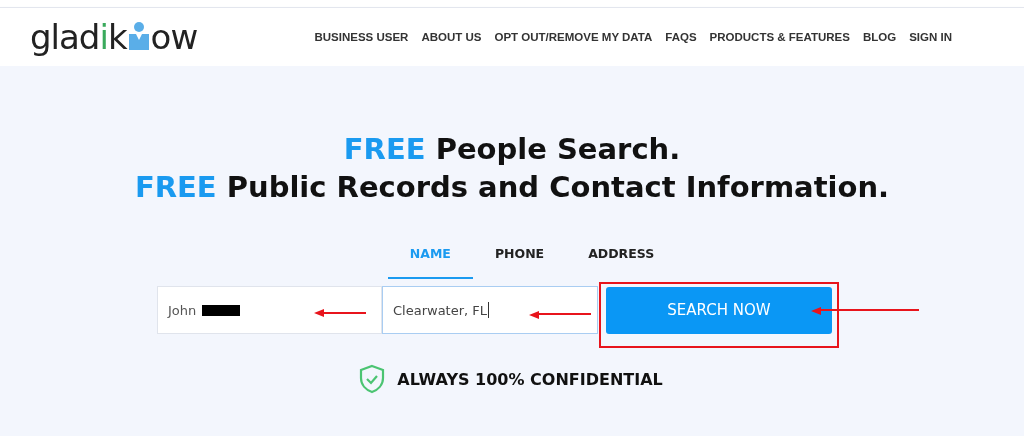 This screenshot has width=1024, height=436. What do you see at coordinates (879, 37) in the screenshot?
I see `nav-link: BLOG` at bounding box center [879, 37].